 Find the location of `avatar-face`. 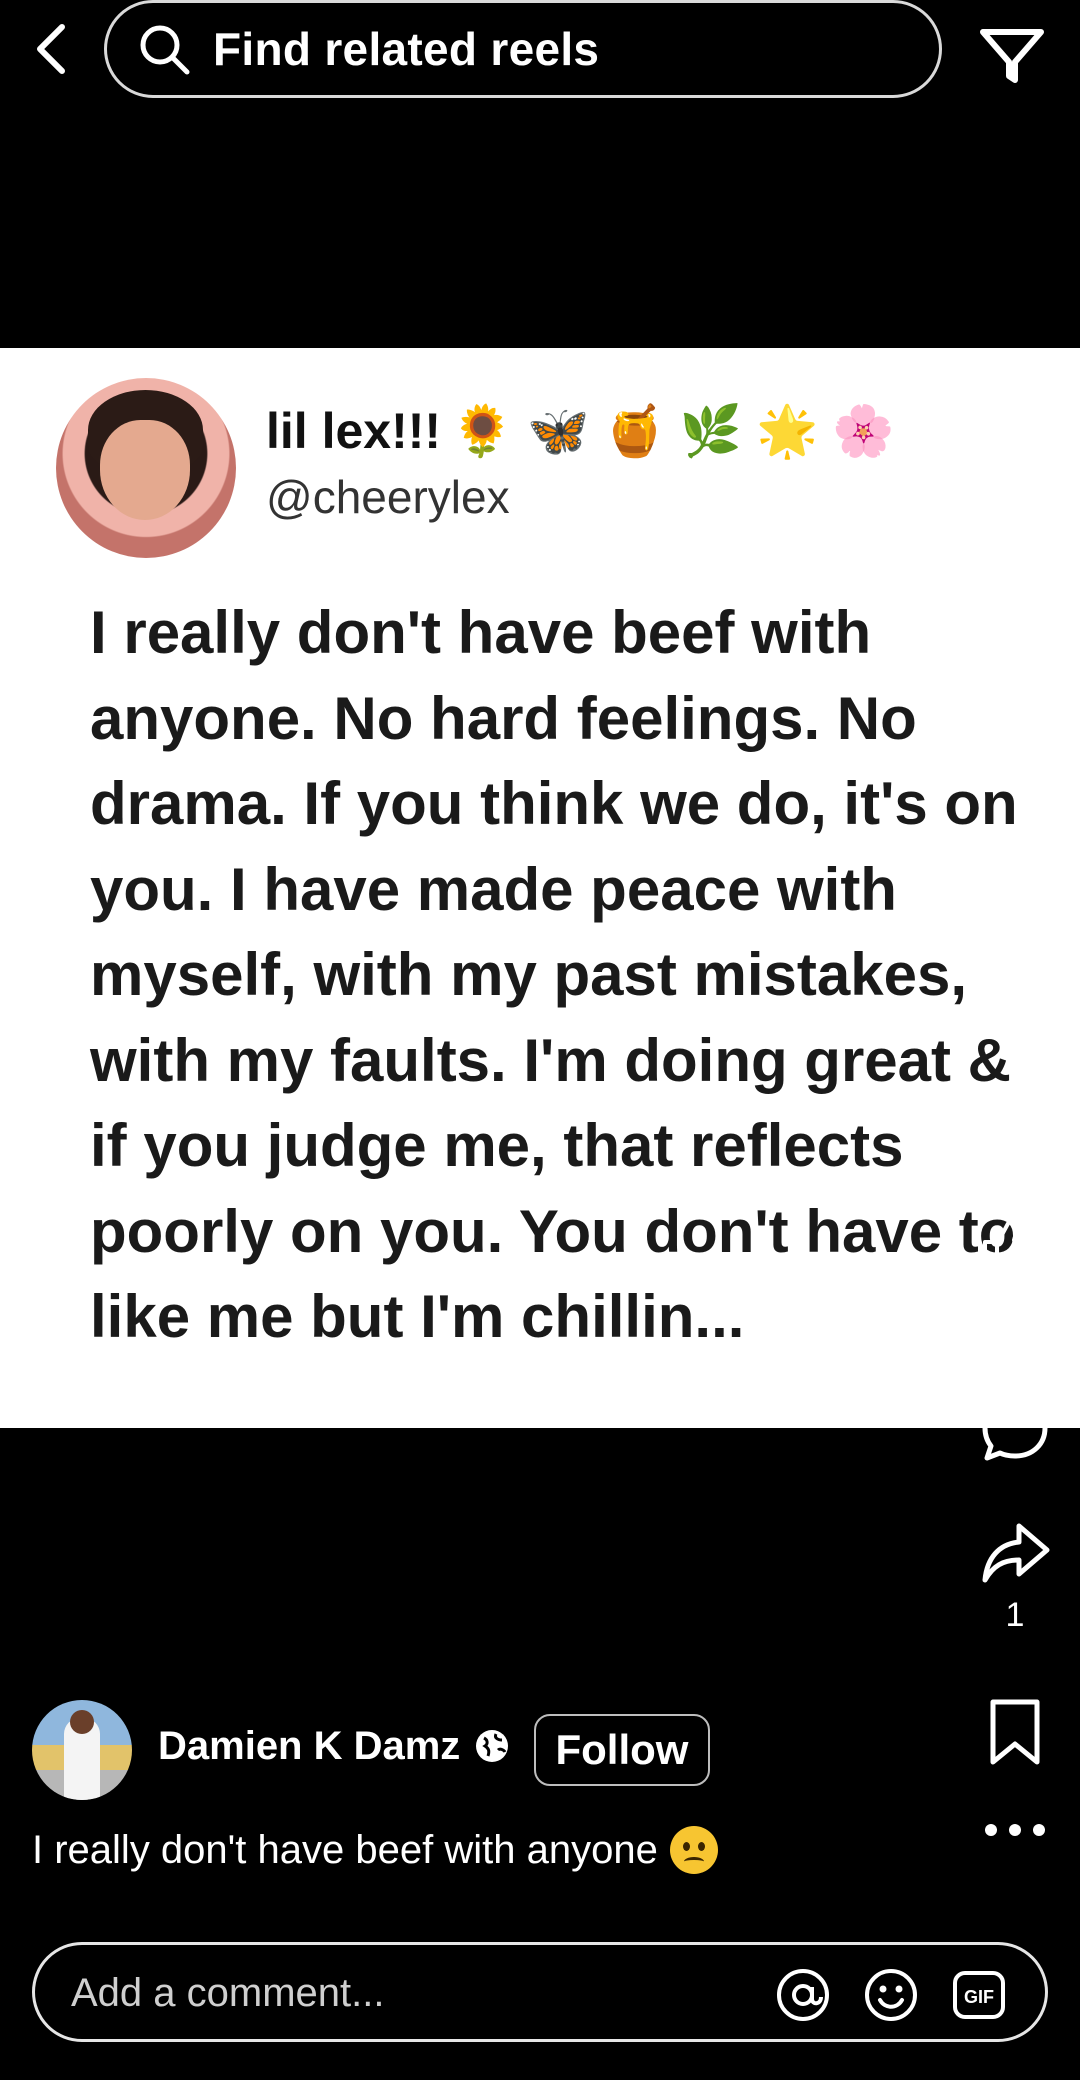

avatar-face is located at coordinates (145, 470).